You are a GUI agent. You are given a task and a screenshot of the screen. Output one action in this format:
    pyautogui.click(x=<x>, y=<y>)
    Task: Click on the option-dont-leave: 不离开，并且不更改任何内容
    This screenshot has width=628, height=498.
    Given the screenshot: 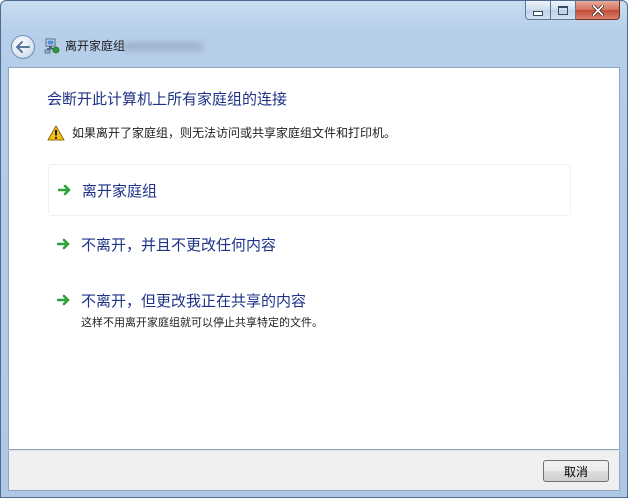 What is the action you would take?
    pyautogui.click(x=309, y=244)
    